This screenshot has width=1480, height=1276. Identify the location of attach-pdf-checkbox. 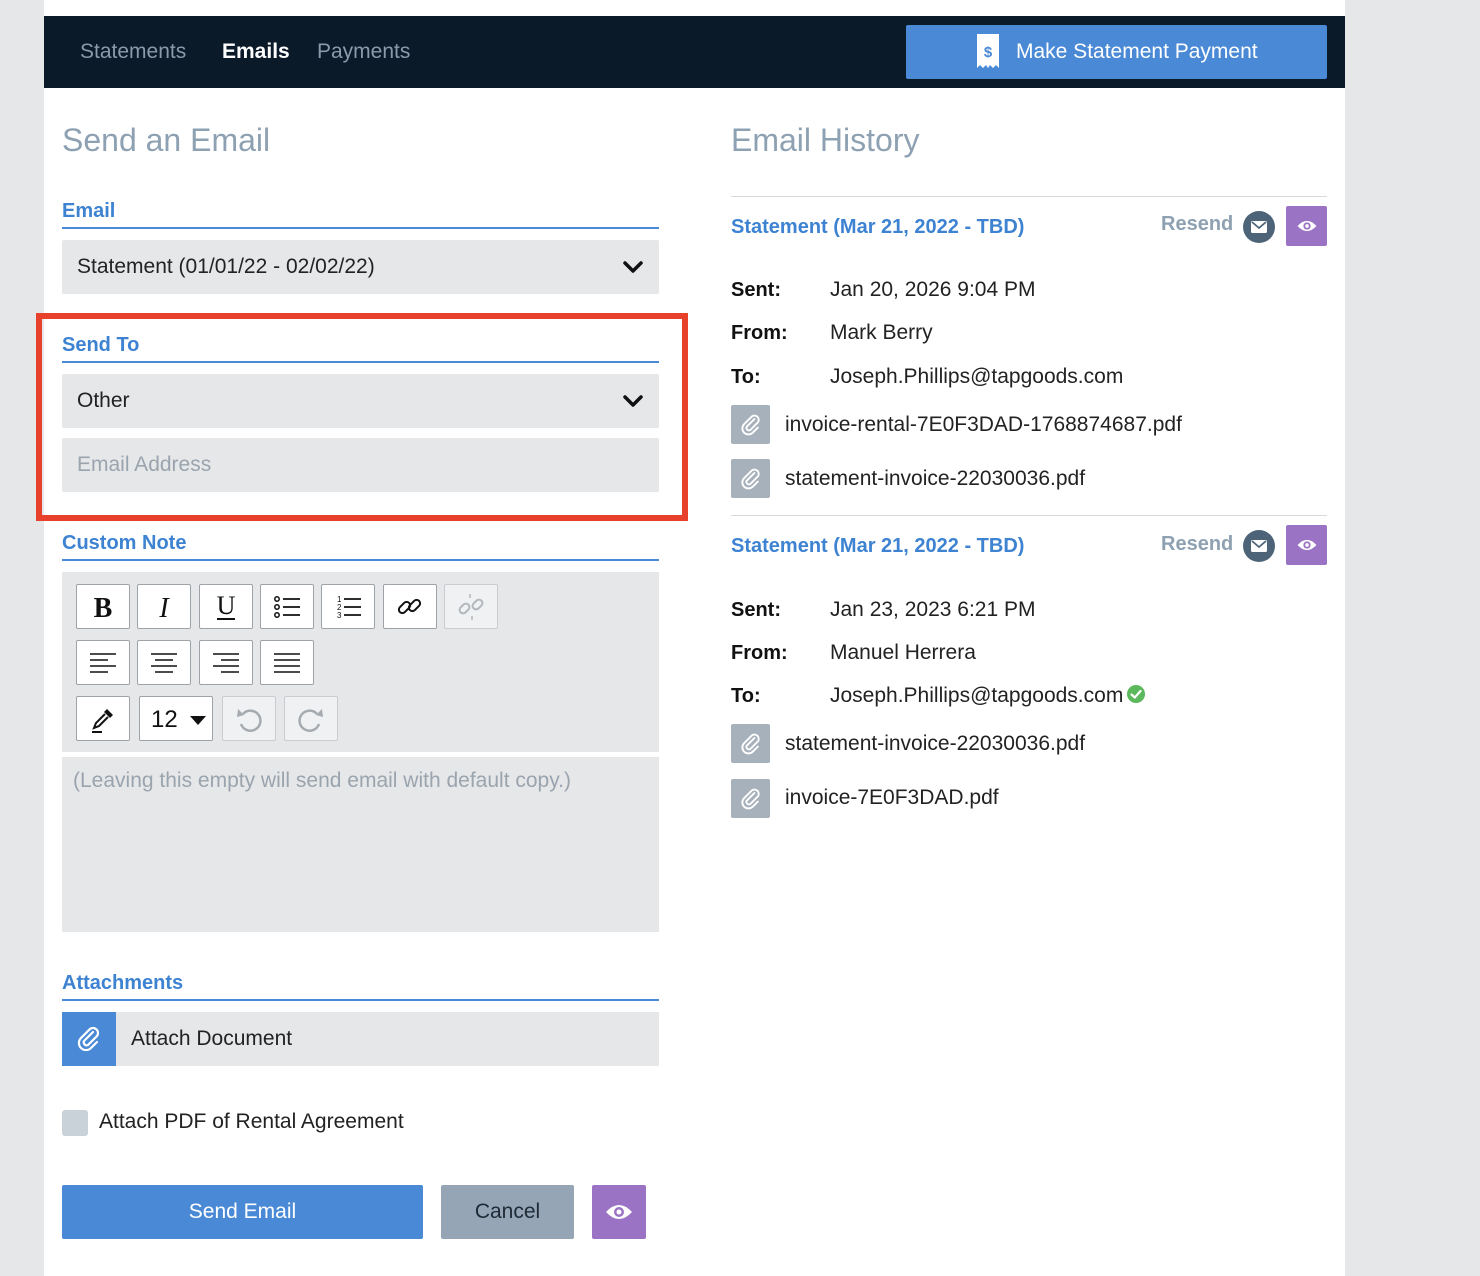
(75, 1123).